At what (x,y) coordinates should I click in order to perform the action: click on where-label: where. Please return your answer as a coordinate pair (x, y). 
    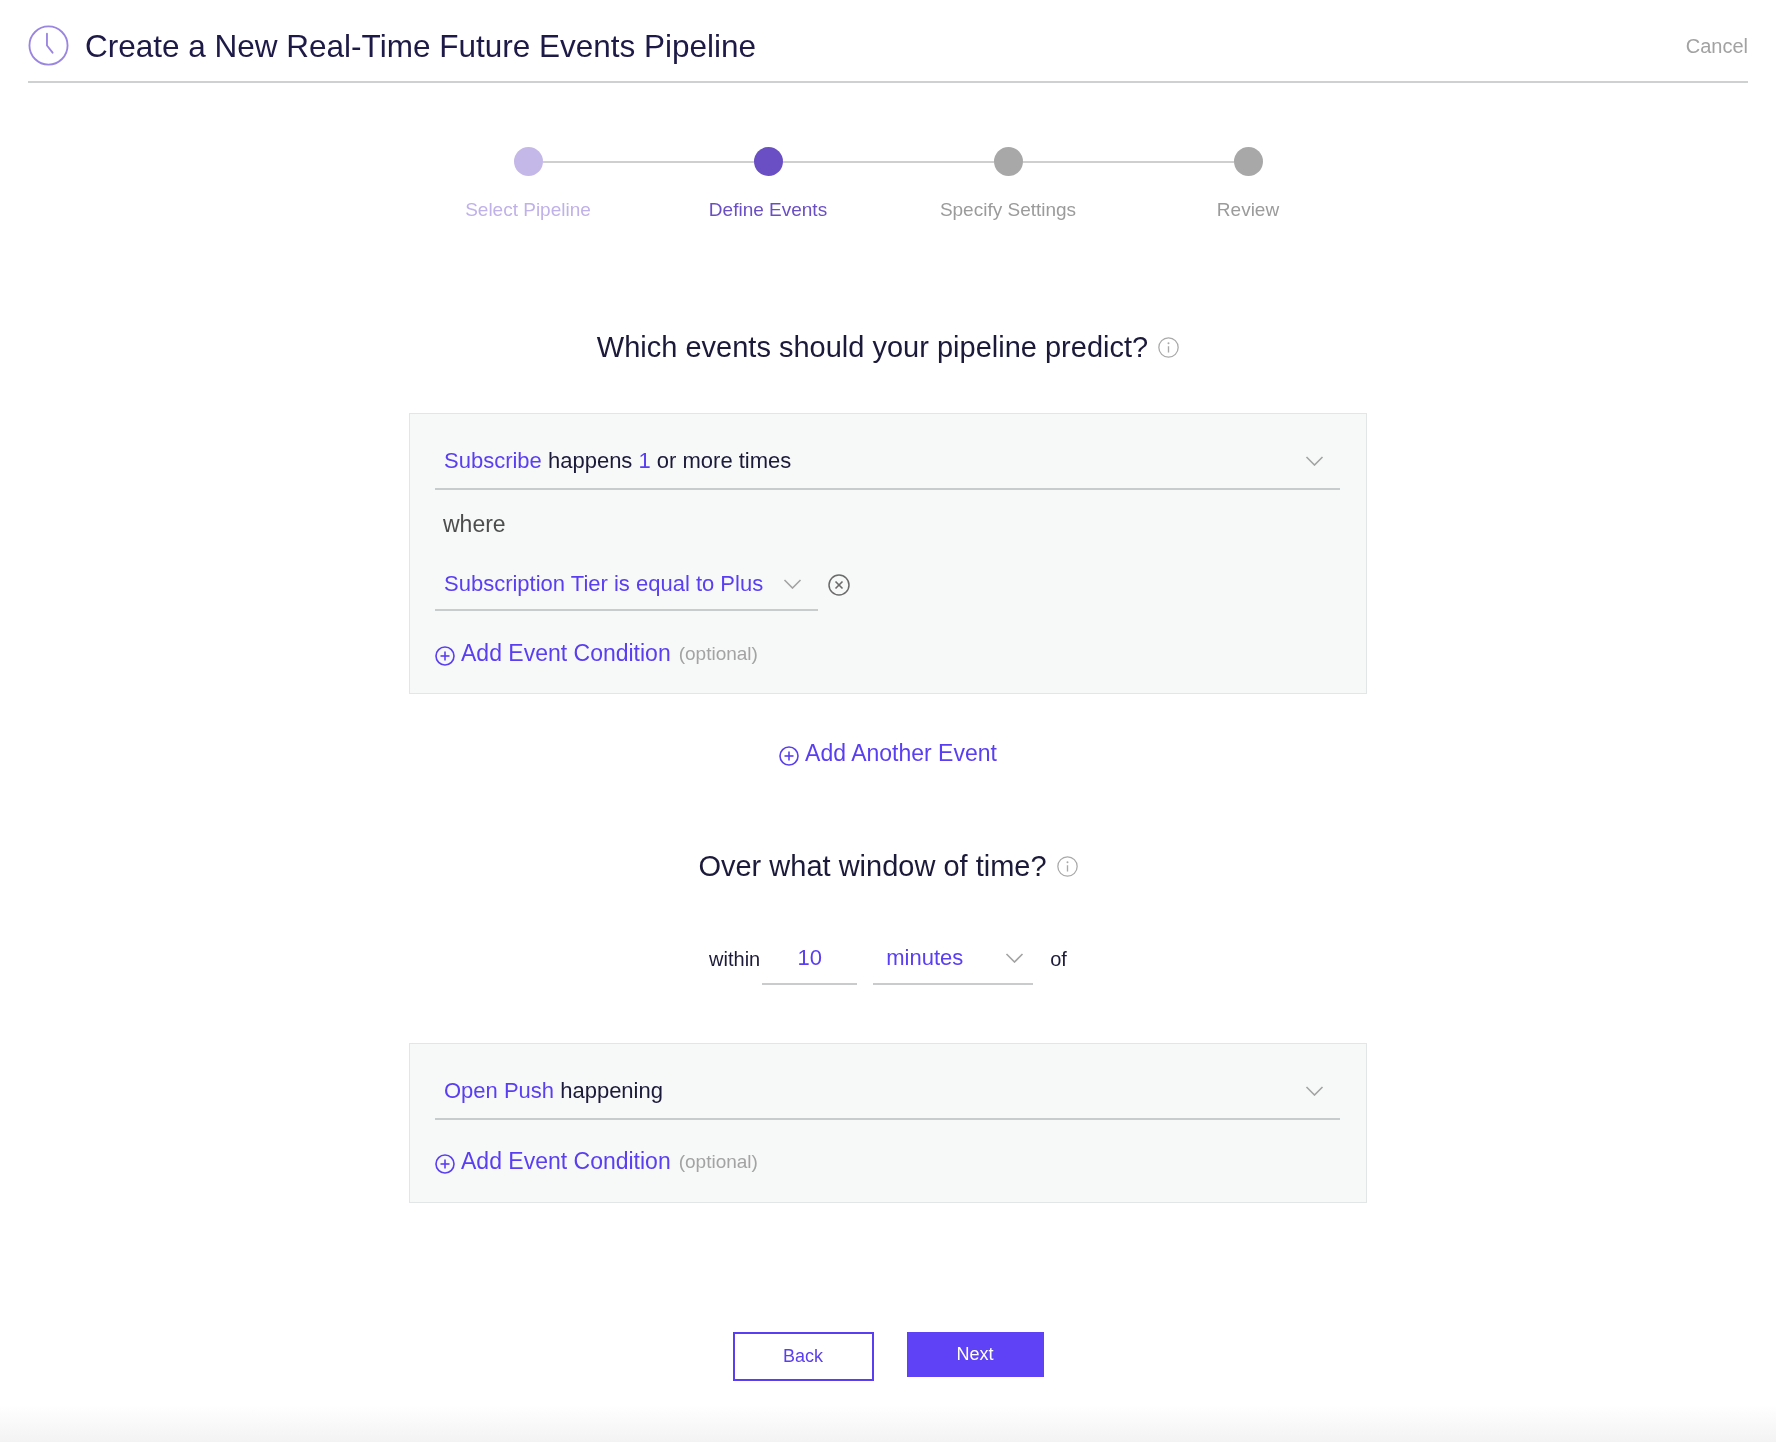
    Looking at the image, I should click on (474, 524).